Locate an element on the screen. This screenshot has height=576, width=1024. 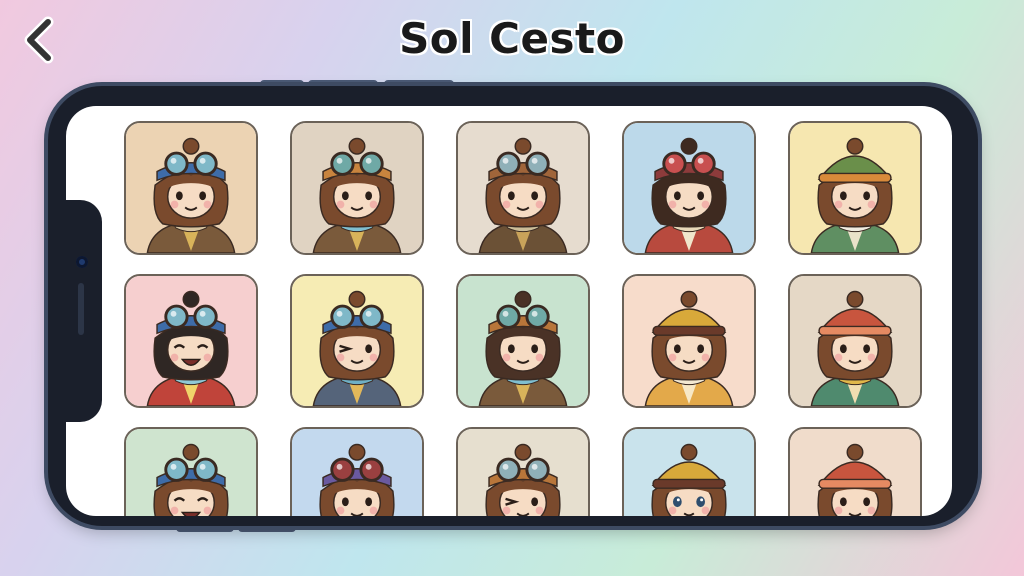
speaker-grille is located at coordinates (81, 309).